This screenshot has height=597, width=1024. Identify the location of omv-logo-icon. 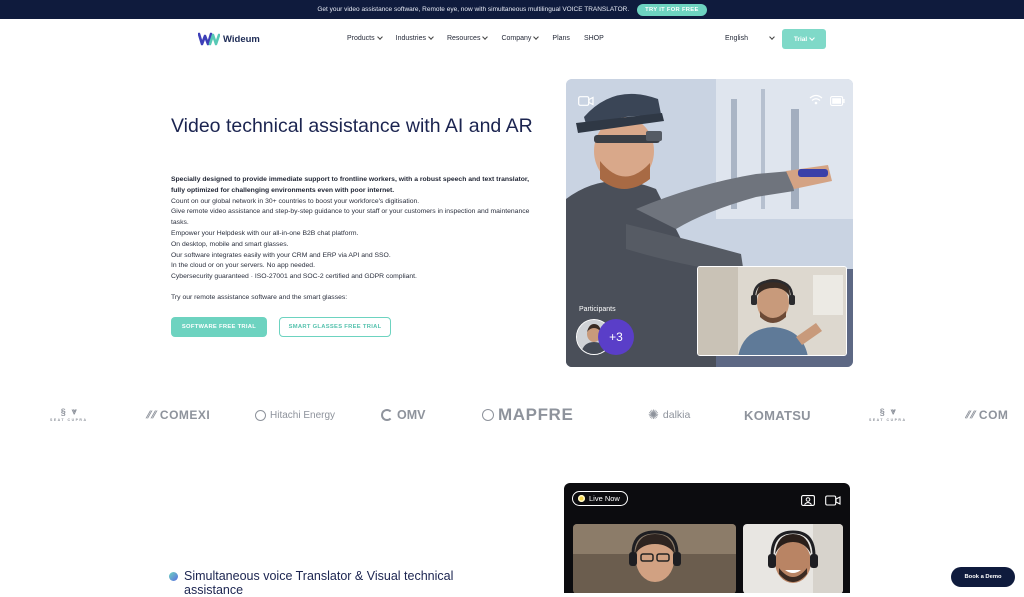
(387, 415).